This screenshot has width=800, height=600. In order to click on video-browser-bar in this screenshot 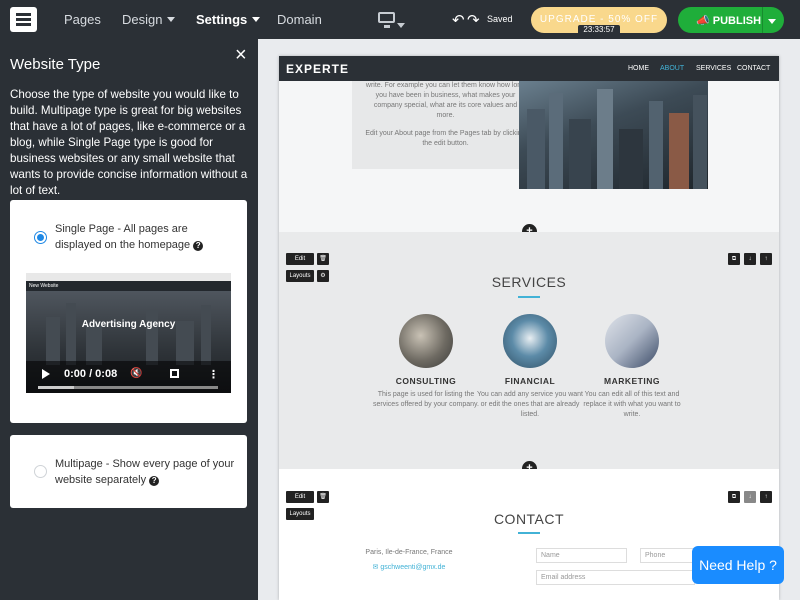, I will do `click(128, 277)`.